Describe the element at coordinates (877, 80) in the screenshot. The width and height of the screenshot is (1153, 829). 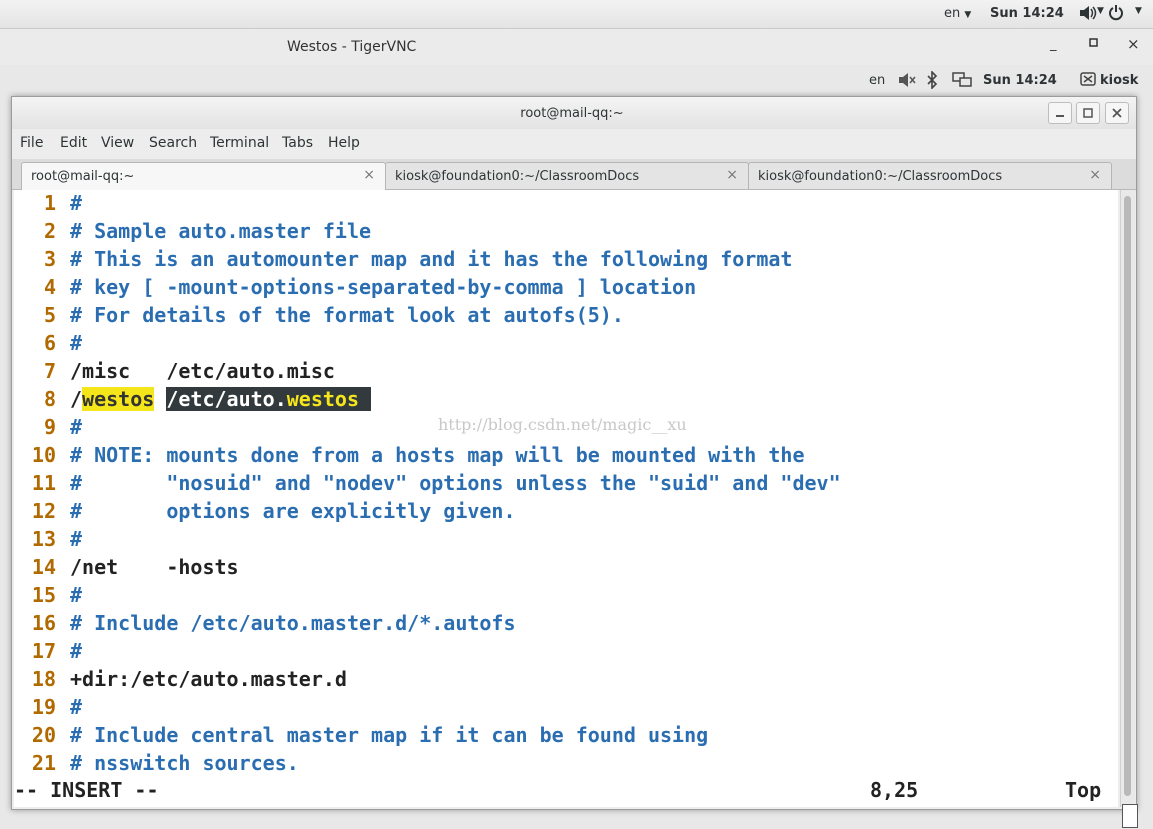
I see `remote-language-label: en` at that location.